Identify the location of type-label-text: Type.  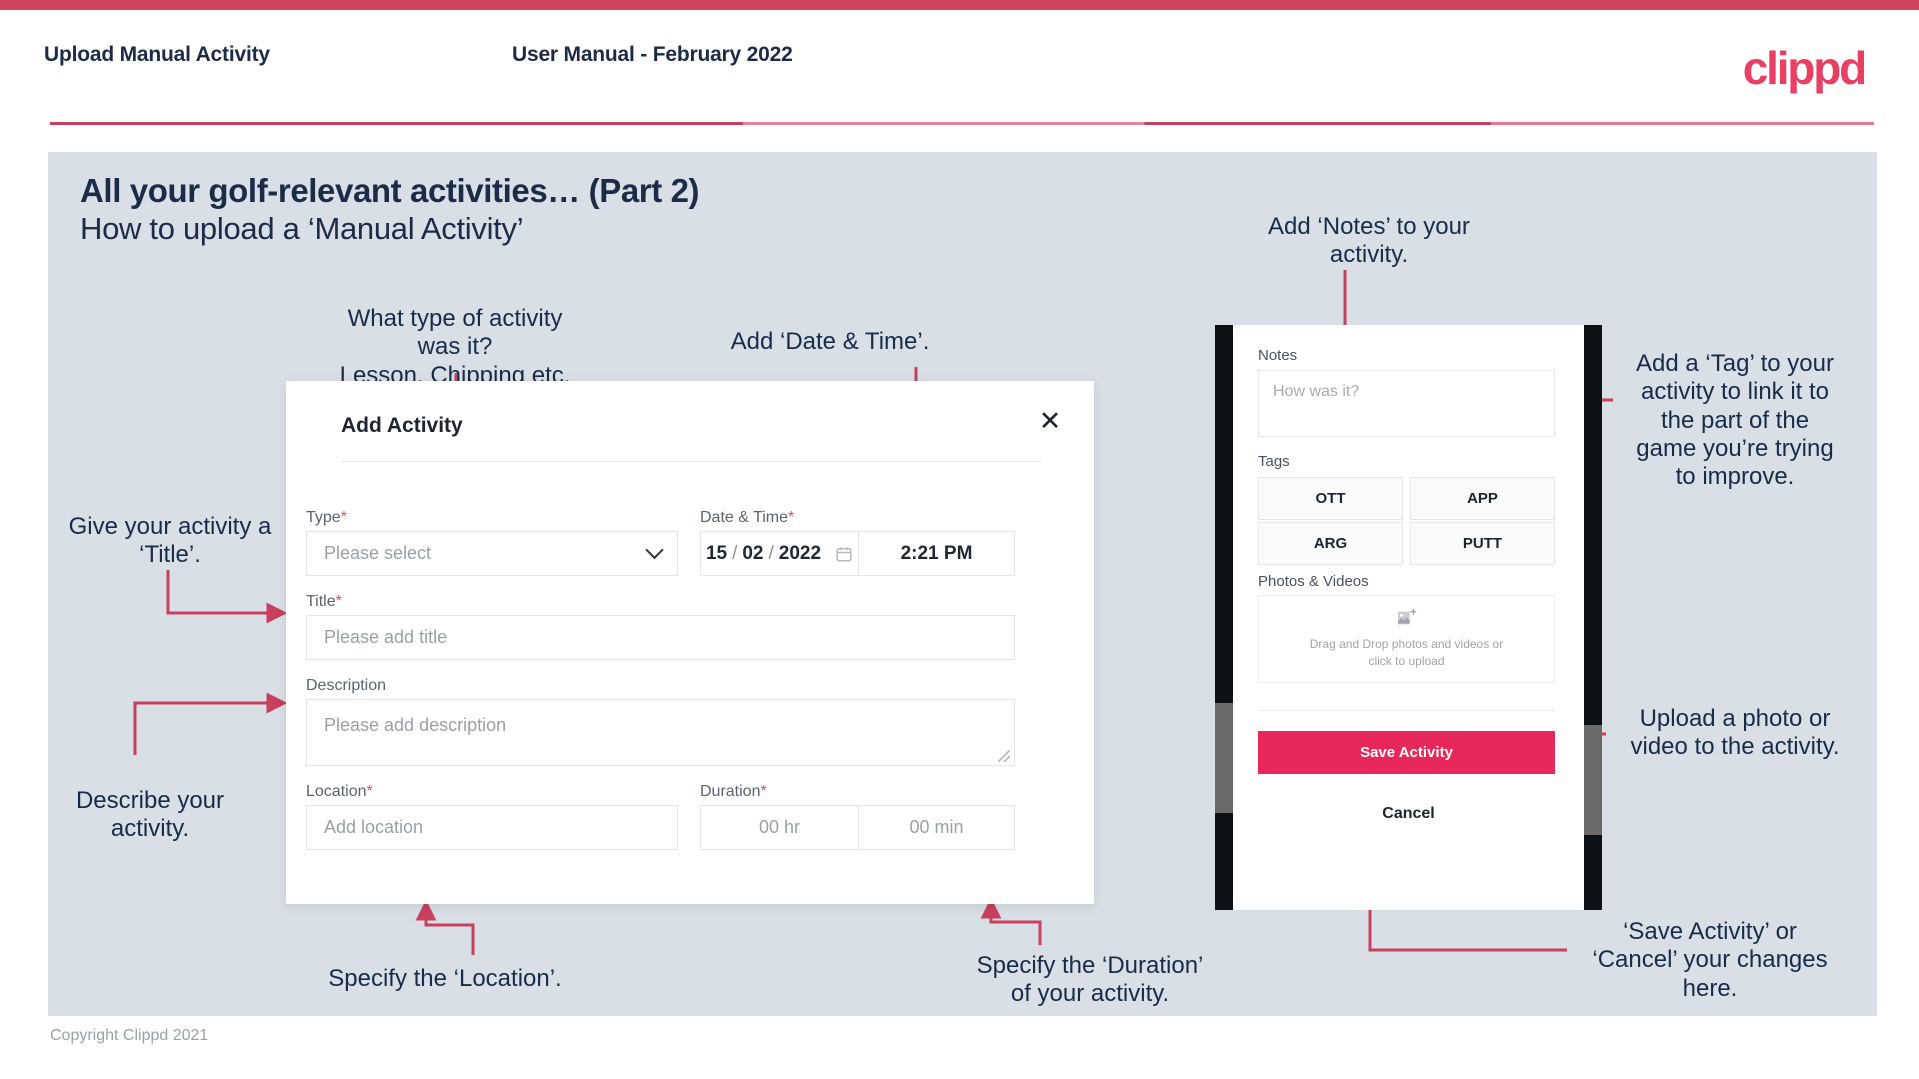
(323, 517).